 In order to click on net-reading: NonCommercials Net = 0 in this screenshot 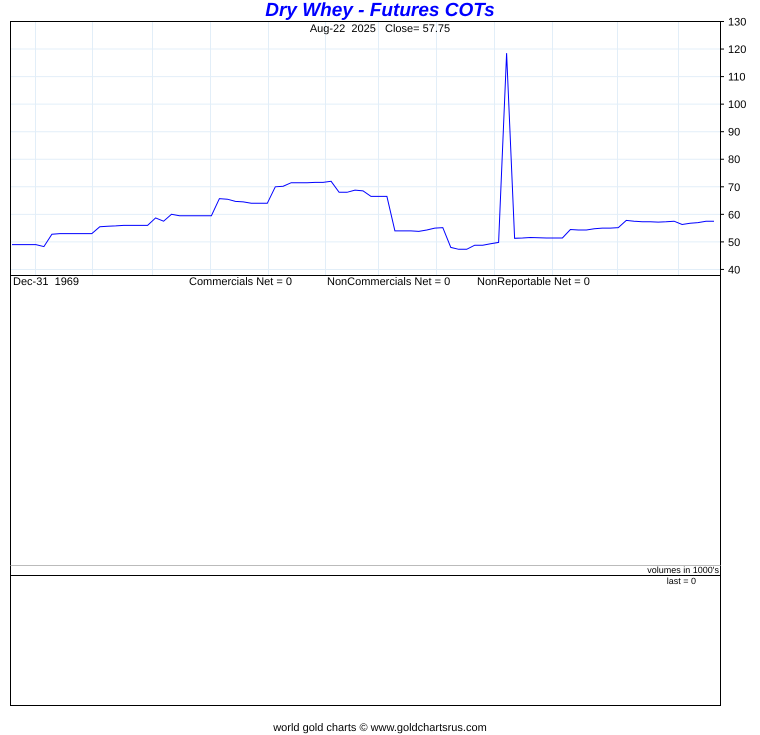, I will do `click(389, 282)`.